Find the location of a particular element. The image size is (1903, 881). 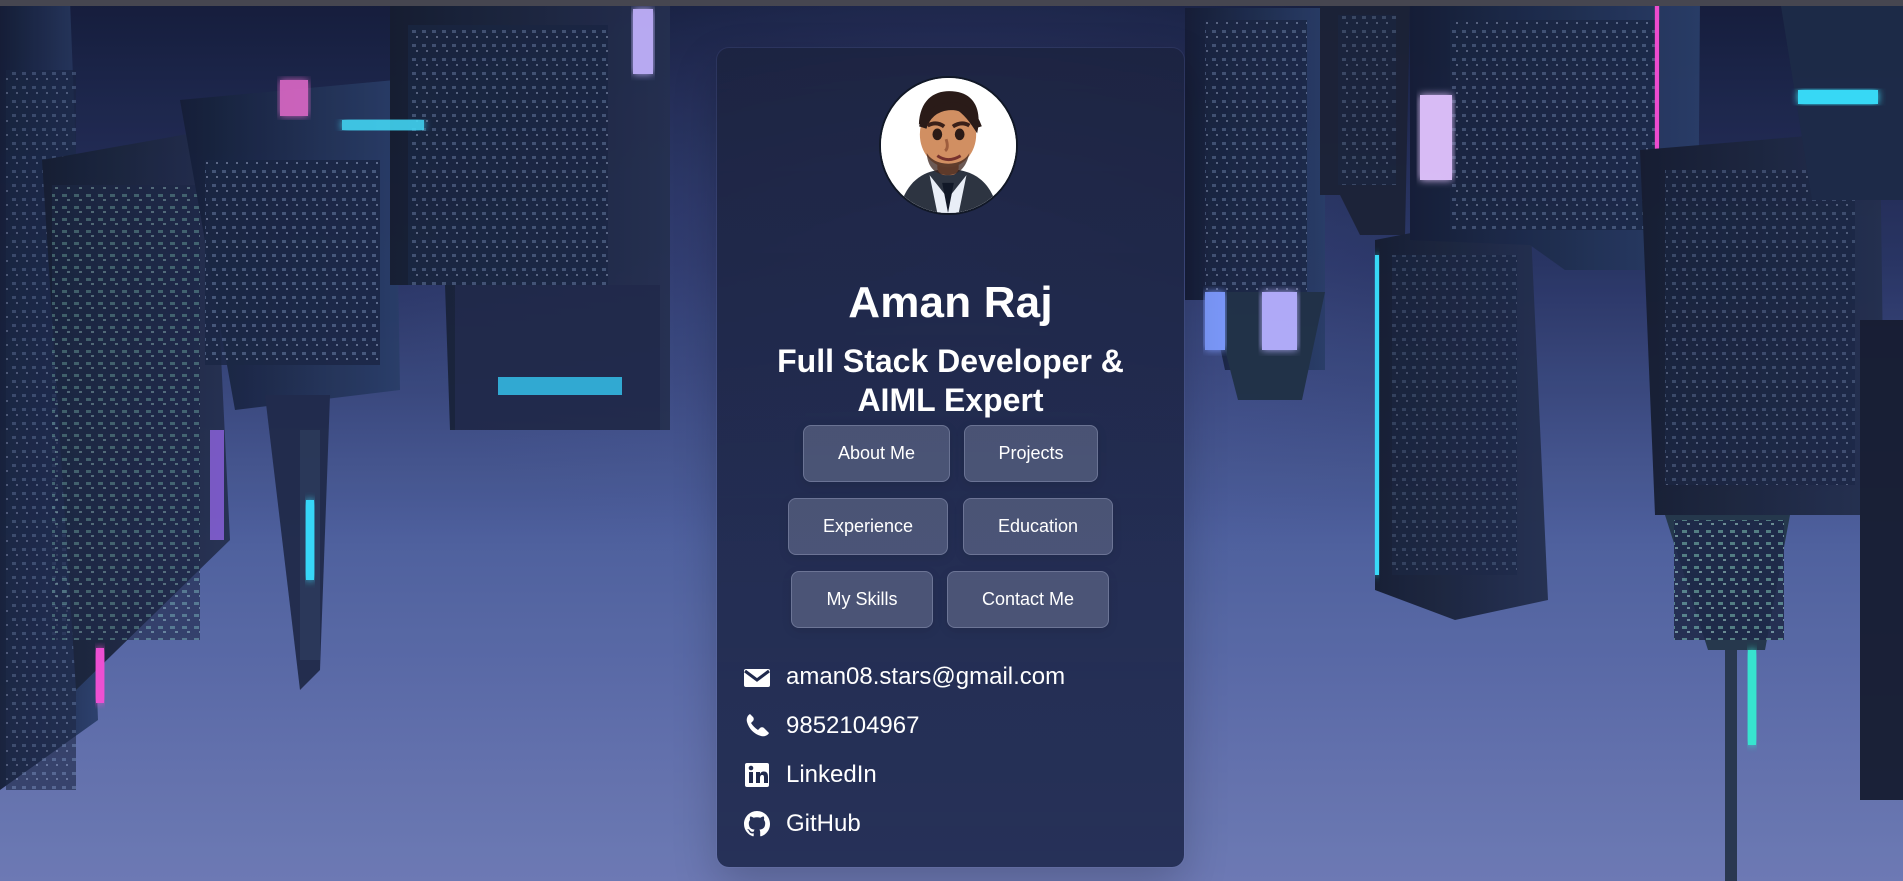

github-text: GitHub is located at coordinates (823, 823).